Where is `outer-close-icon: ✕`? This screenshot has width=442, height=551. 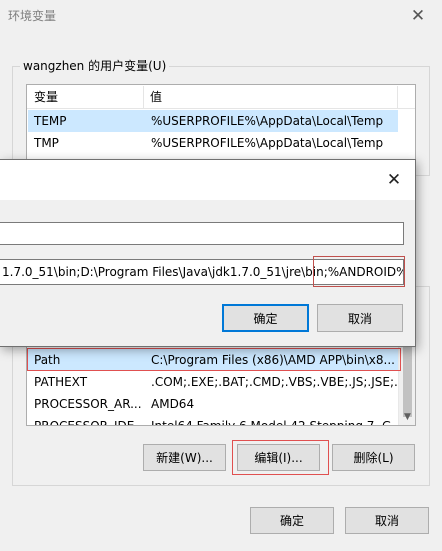 outer-close-icon: ✕ is located at coordinates (418, 16).